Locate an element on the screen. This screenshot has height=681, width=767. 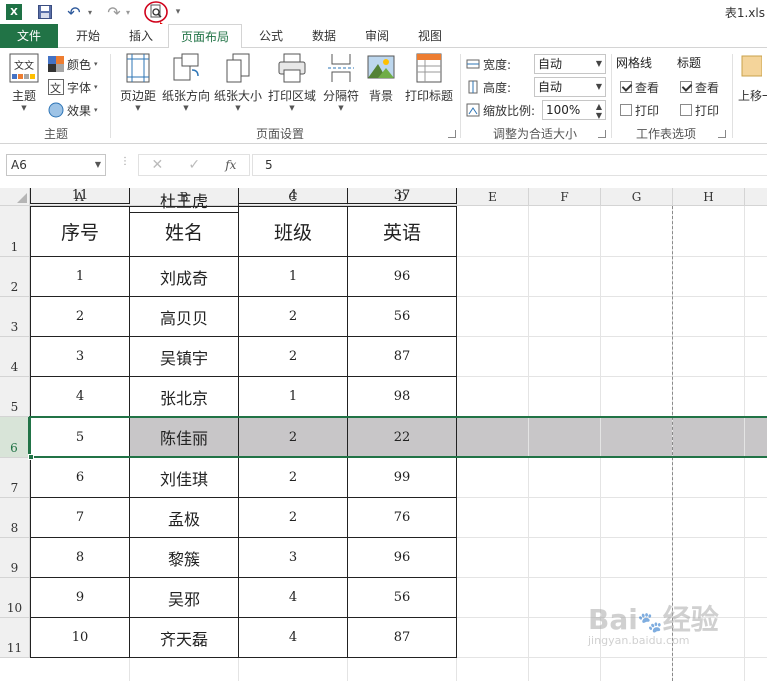
theme-colors-button: 颜色 ▾ is located at coordinates (73, 64).